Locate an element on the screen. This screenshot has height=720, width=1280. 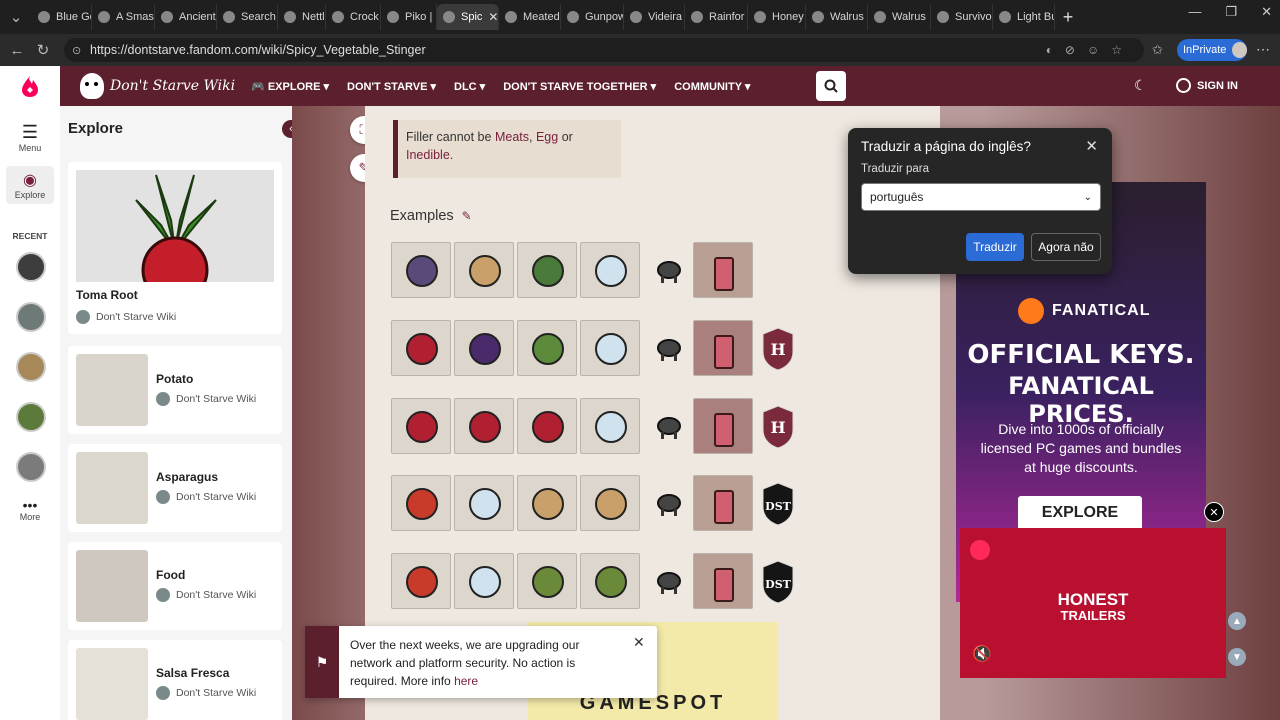
browser-tab: Honey is located at coordinates (777, 17).